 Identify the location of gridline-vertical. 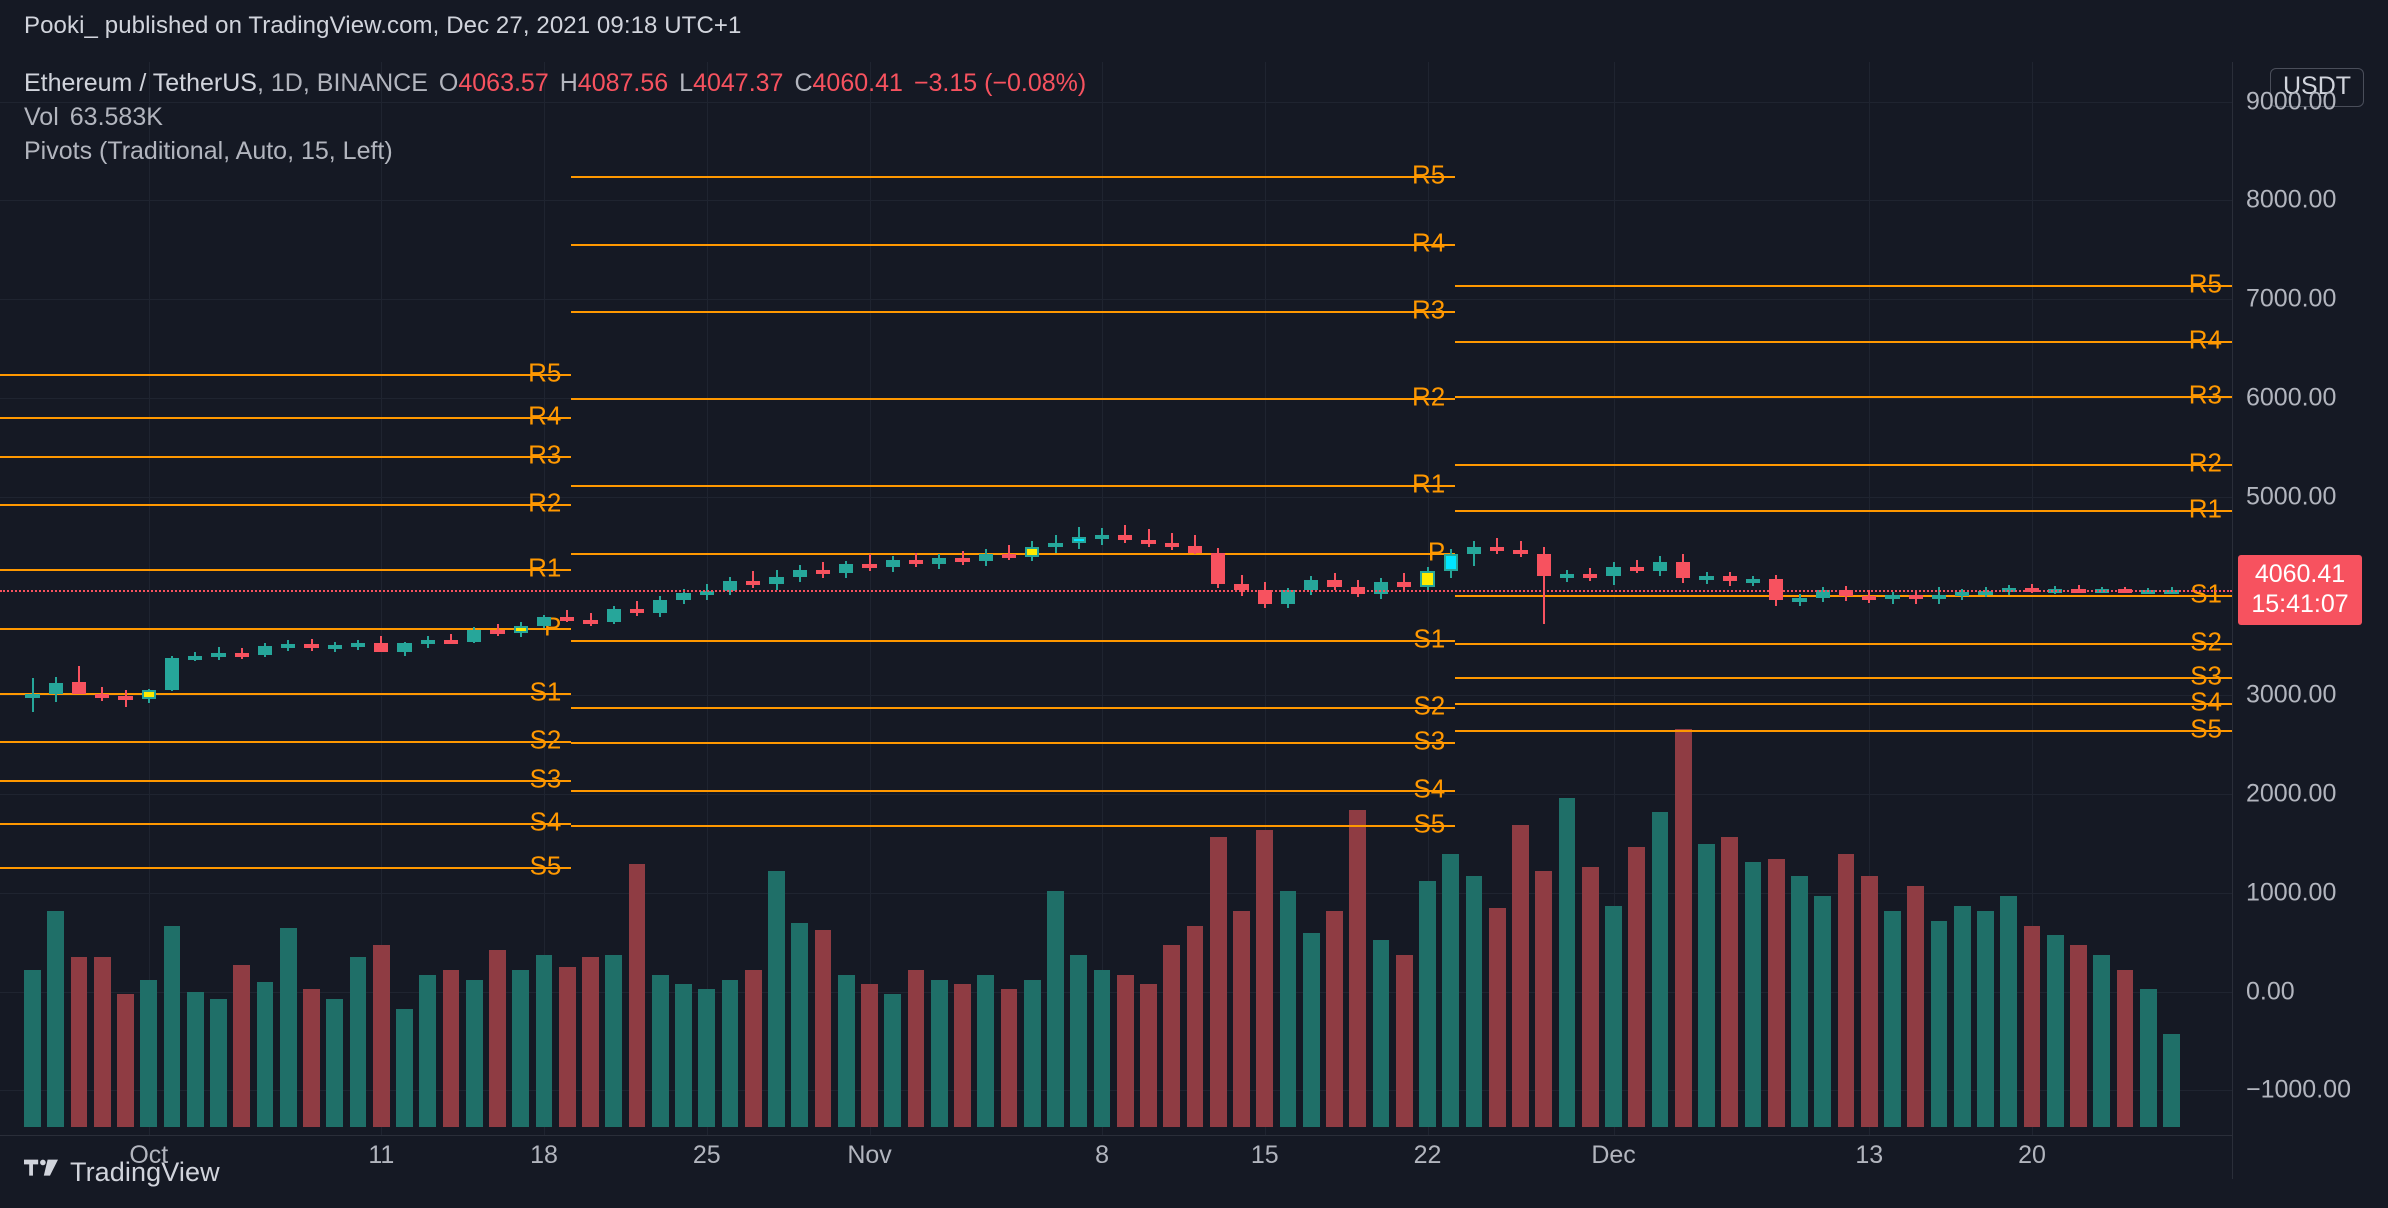
(870, 598).